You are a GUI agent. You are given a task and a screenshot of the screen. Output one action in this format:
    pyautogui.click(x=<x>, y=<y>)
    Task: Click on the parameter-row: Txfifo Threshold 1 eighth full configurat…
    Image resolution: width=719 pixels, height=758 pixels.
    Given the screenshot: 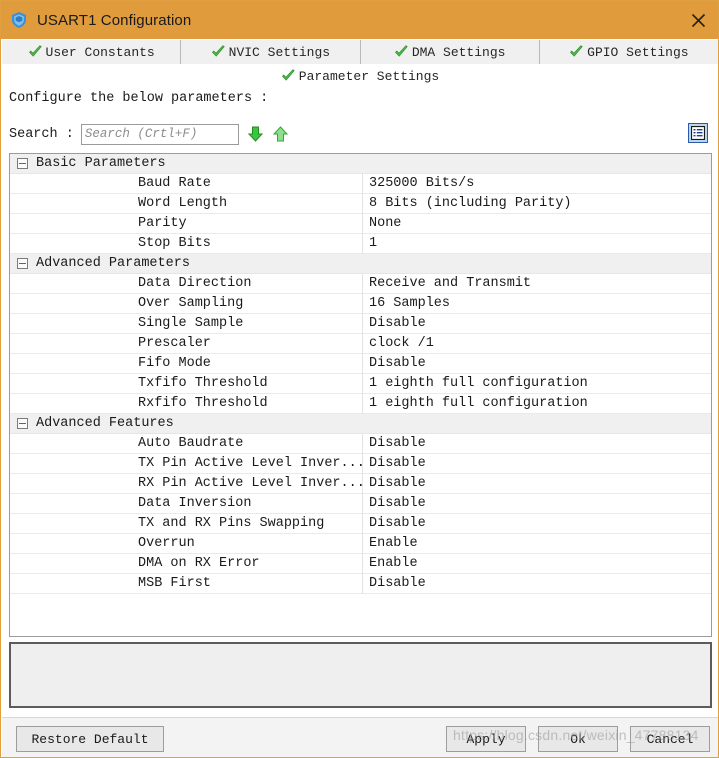 What is the action you would take?
    pyautogui.click(x=360, y=383)
    